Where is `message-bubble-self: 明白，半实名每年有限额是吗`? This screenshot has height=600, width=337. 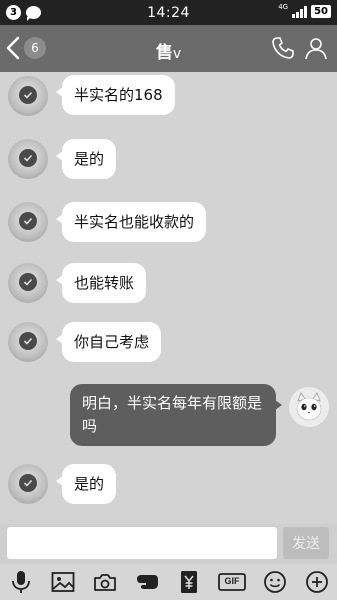
message-bubble-self: 明白，半实名每年有限额是吗 is located at coordinates (176, 415).